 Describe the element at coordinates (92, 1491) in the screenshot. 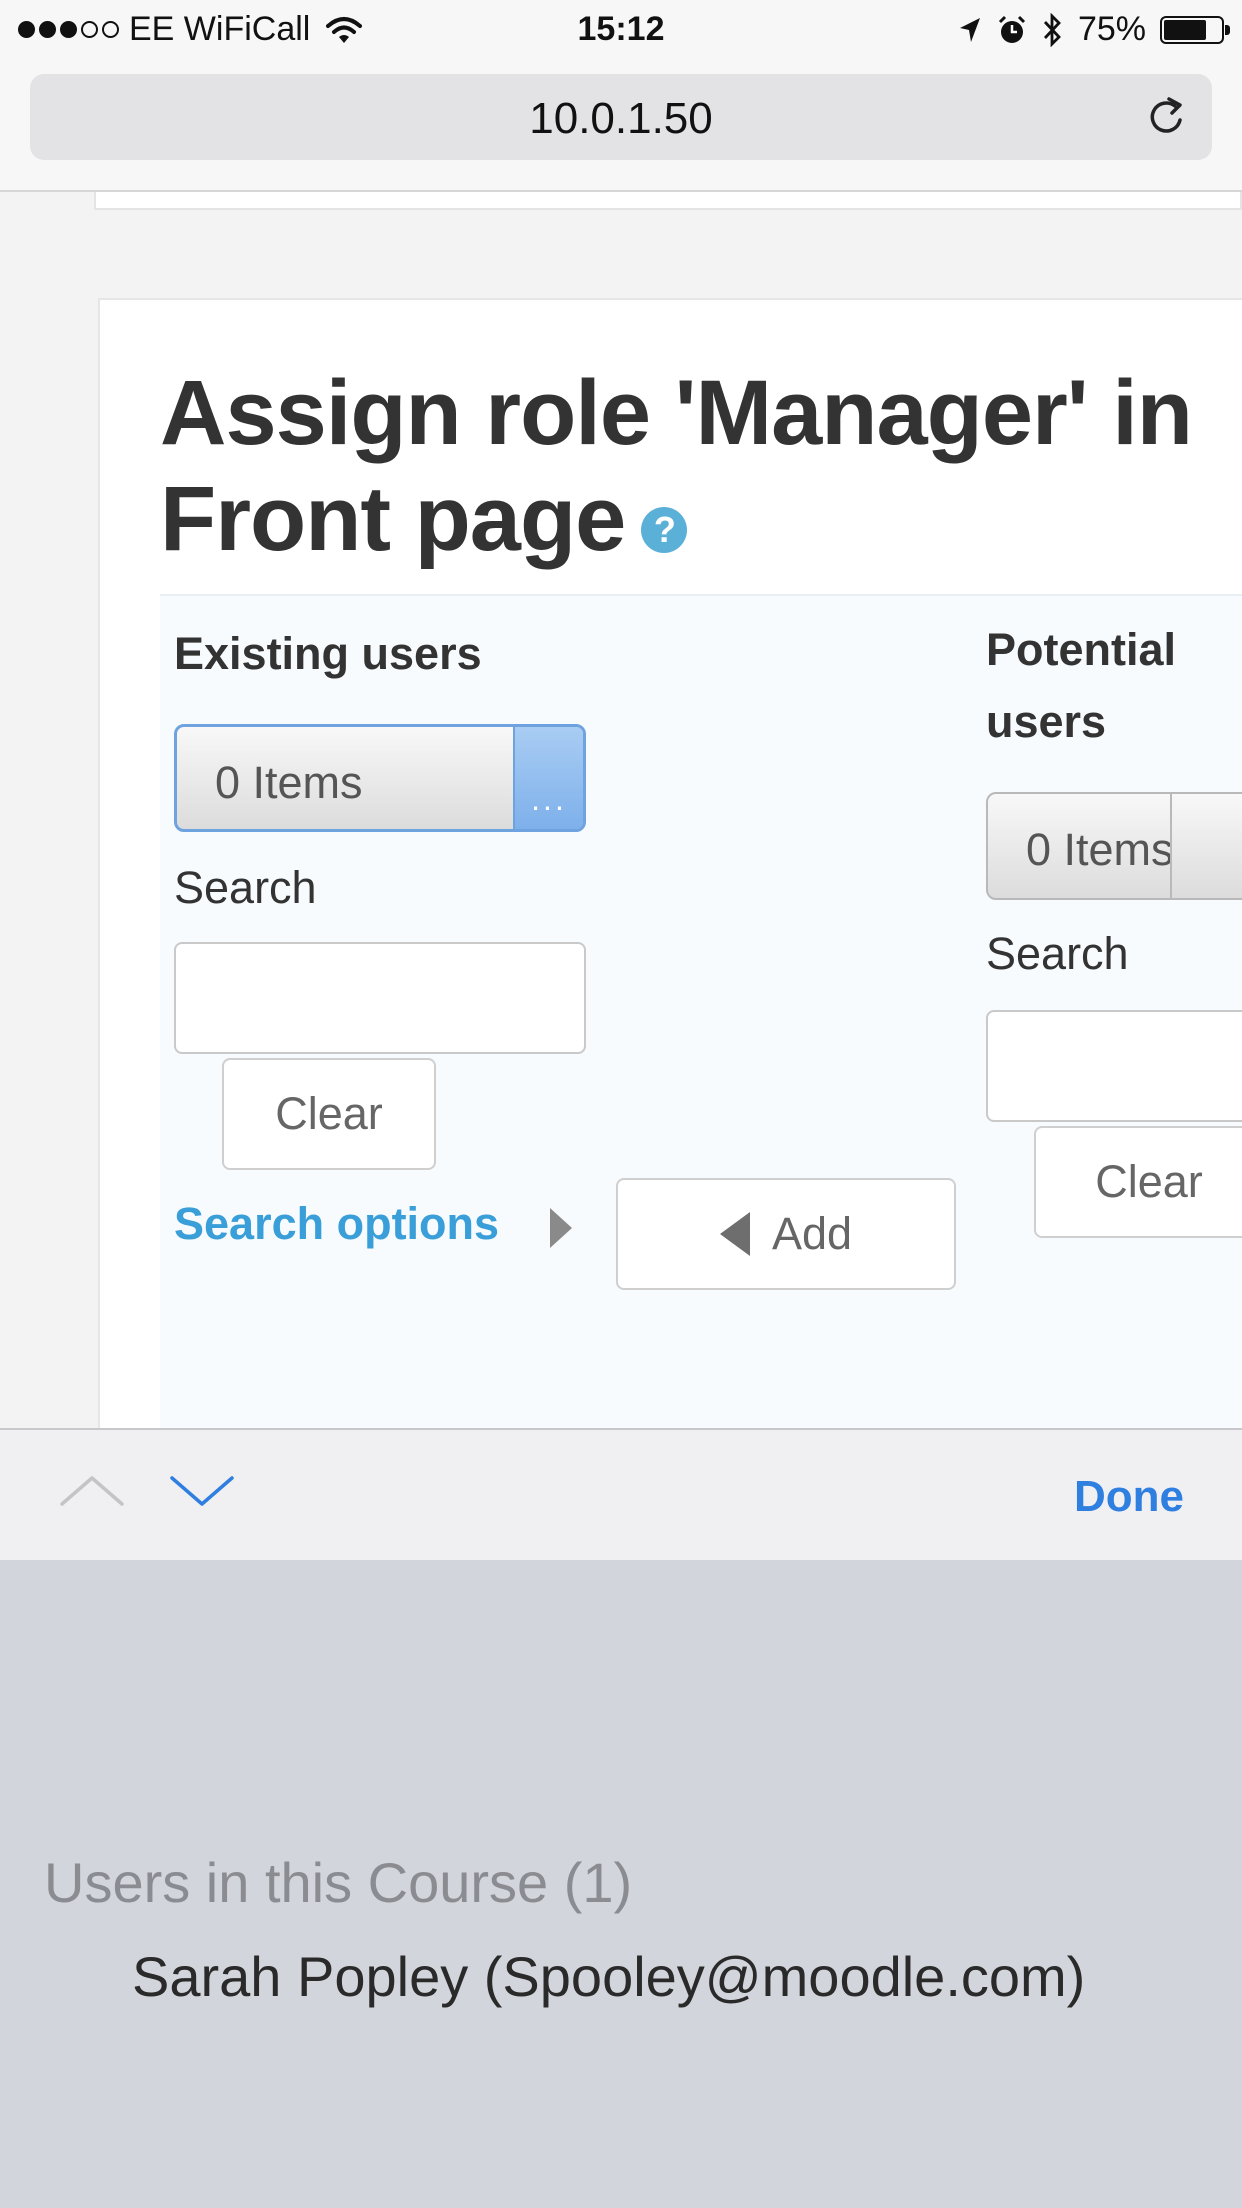

I see `chevron-up-icon` at that location.